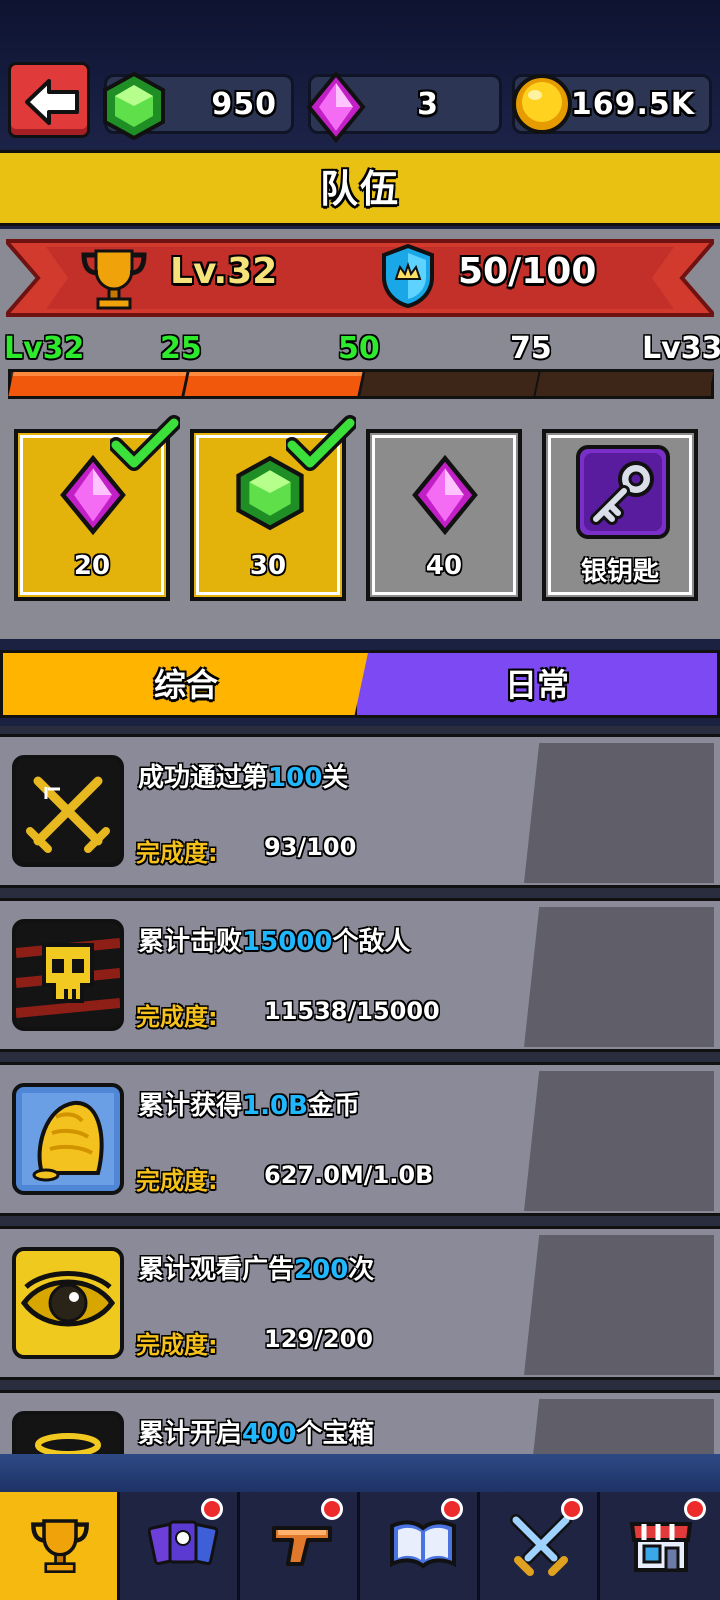 Image resolution: width=720 pixels, height=1600 pixels. Describe the element at coordinates (349, 1175) in the screenshot. I see `quest-progress-value: 627.0M/1.0B` at that location.